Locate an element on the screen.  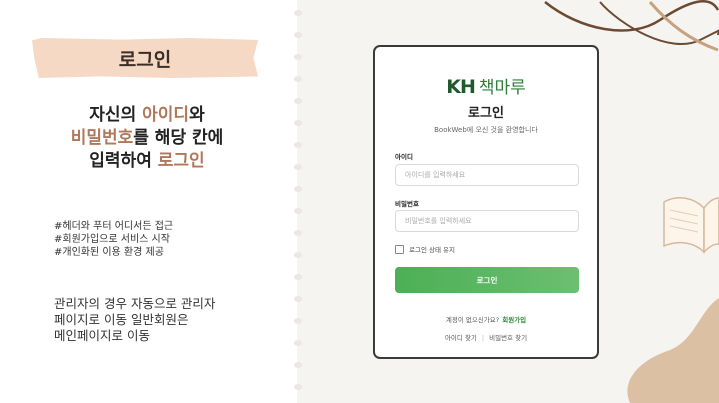
highlight-login: 로그인 is located at coordinates (181, 161).